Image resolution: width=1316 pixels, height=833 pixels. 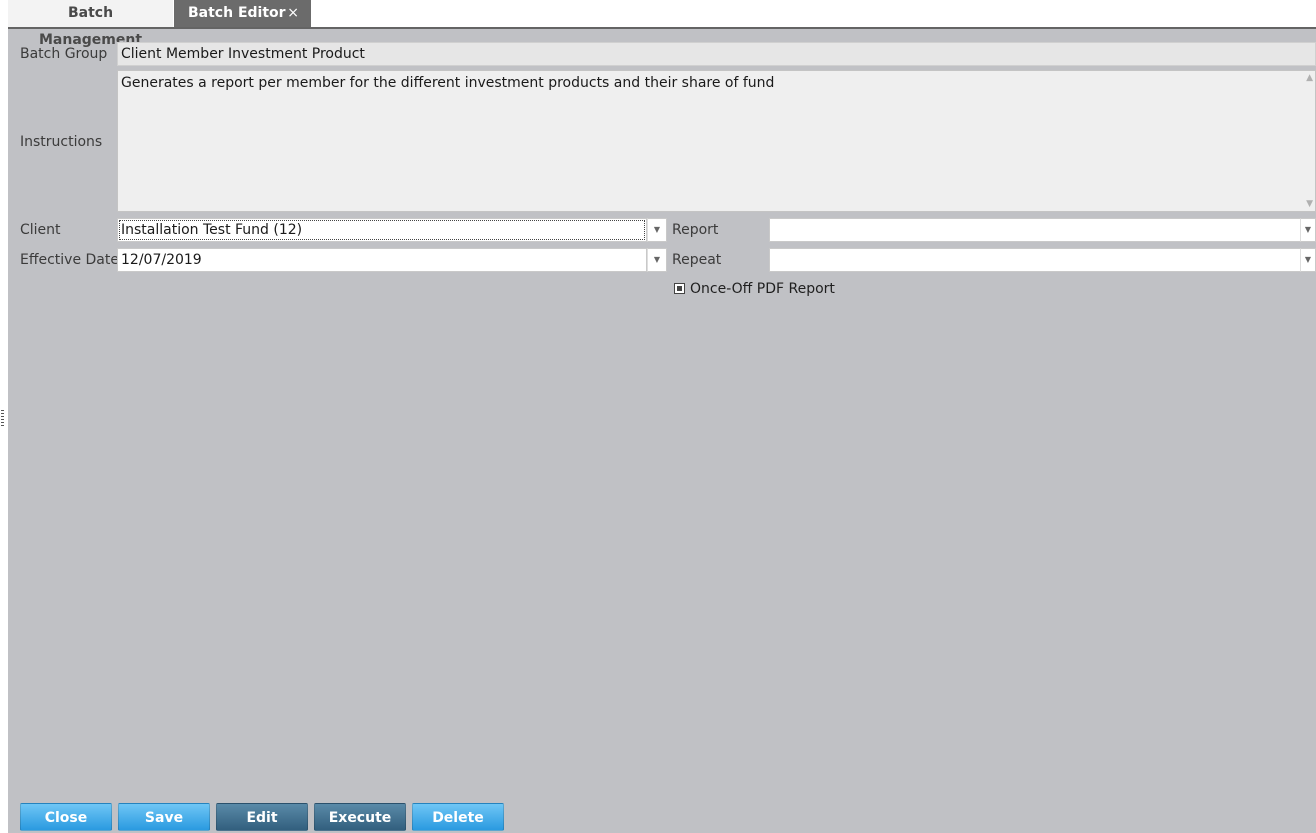 What do you see at coordinates (293, 13) in the screenshot?
I see `close-icon: ×` at bounding box center [293, 13].